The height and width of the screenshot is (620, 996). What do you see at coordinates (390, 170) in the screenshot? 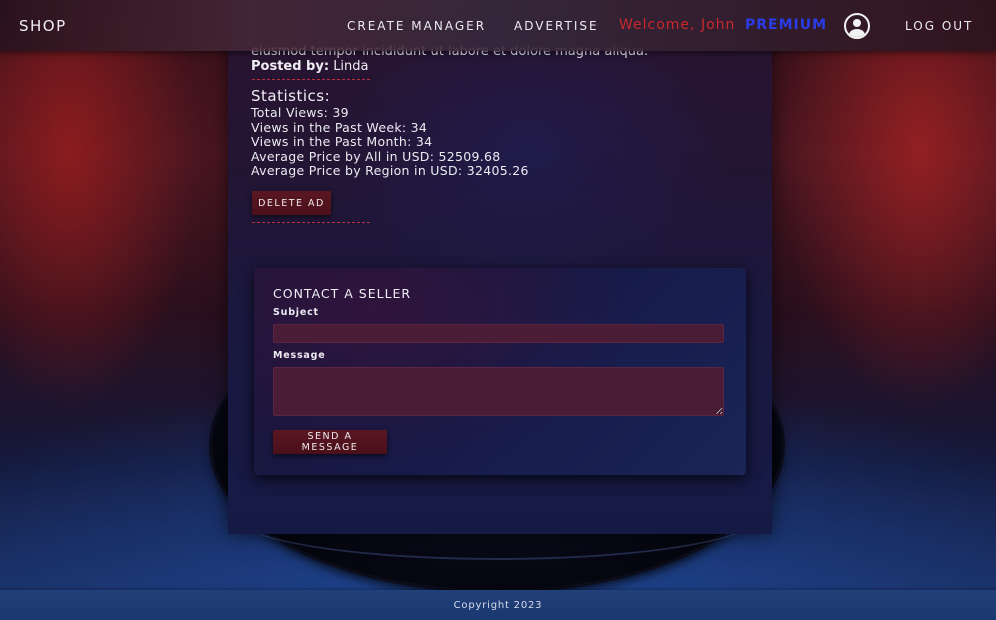
I see `stat-avg-price-region: Average Price by Region in USD: 32405.26` at bounding box center [390, 170].